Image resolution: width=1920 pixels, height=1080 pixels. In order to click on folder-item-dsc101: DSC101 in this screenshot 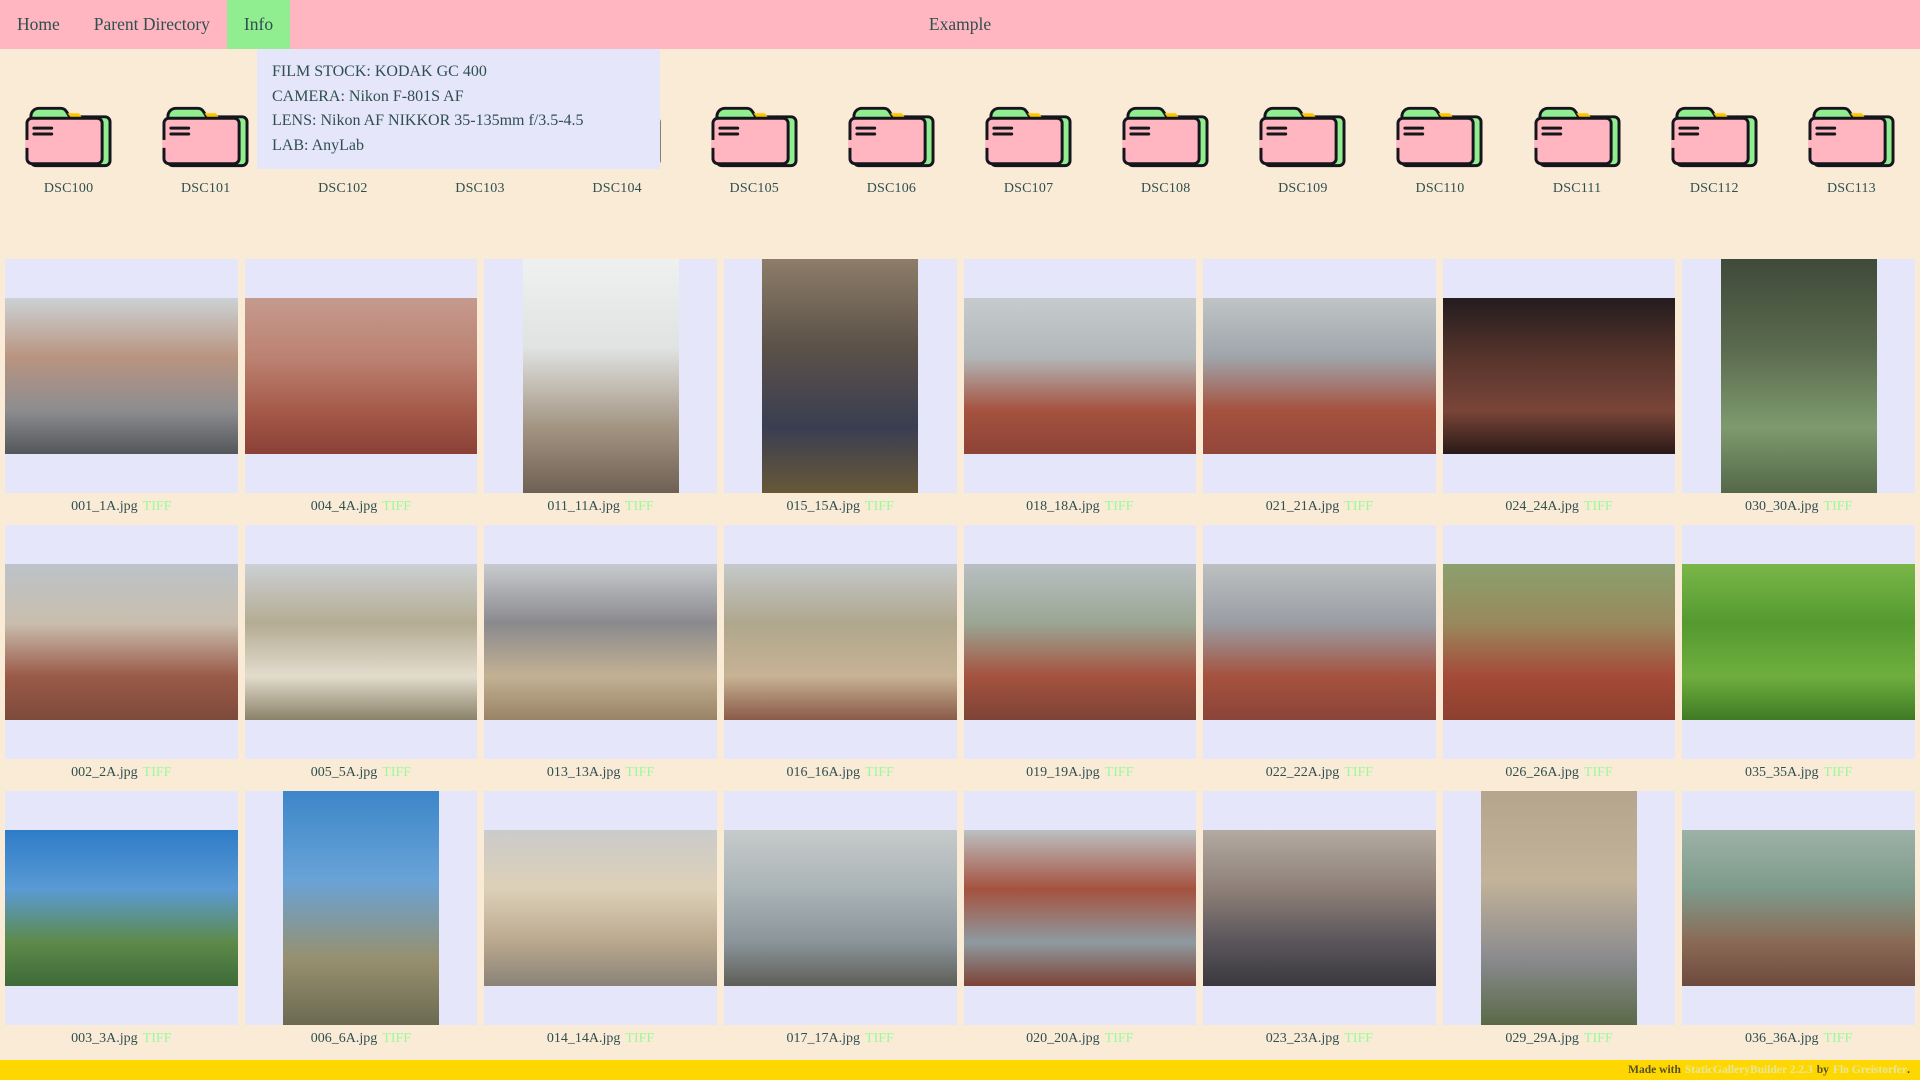, I will do `click(205, 149)`.